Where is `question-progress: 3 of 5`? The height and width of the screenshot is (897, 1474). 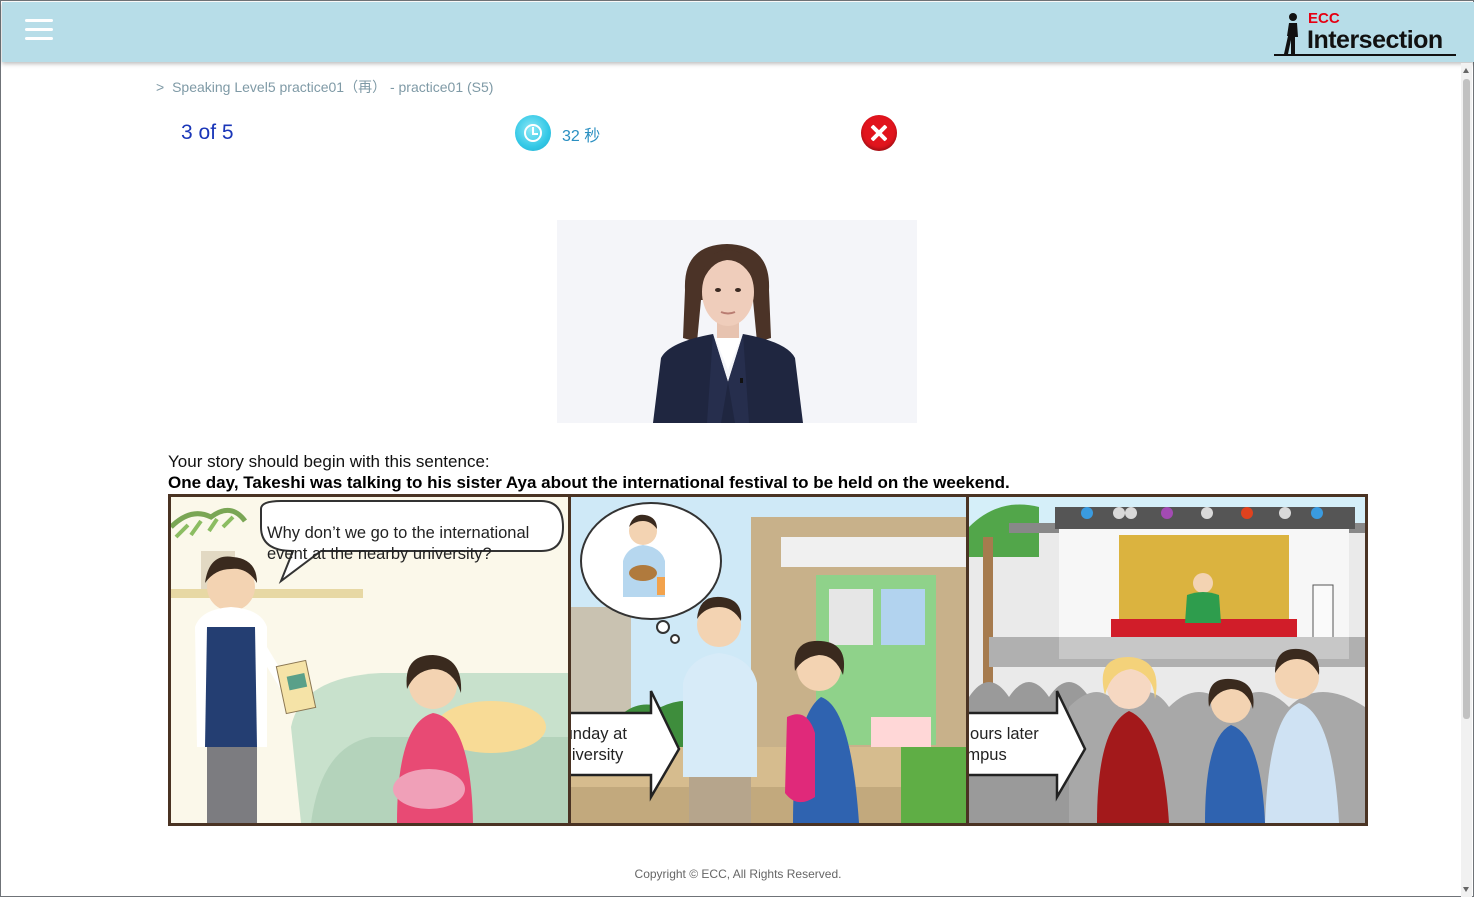 question-progress: 3 of 5 is located at coordinates (207, 132).